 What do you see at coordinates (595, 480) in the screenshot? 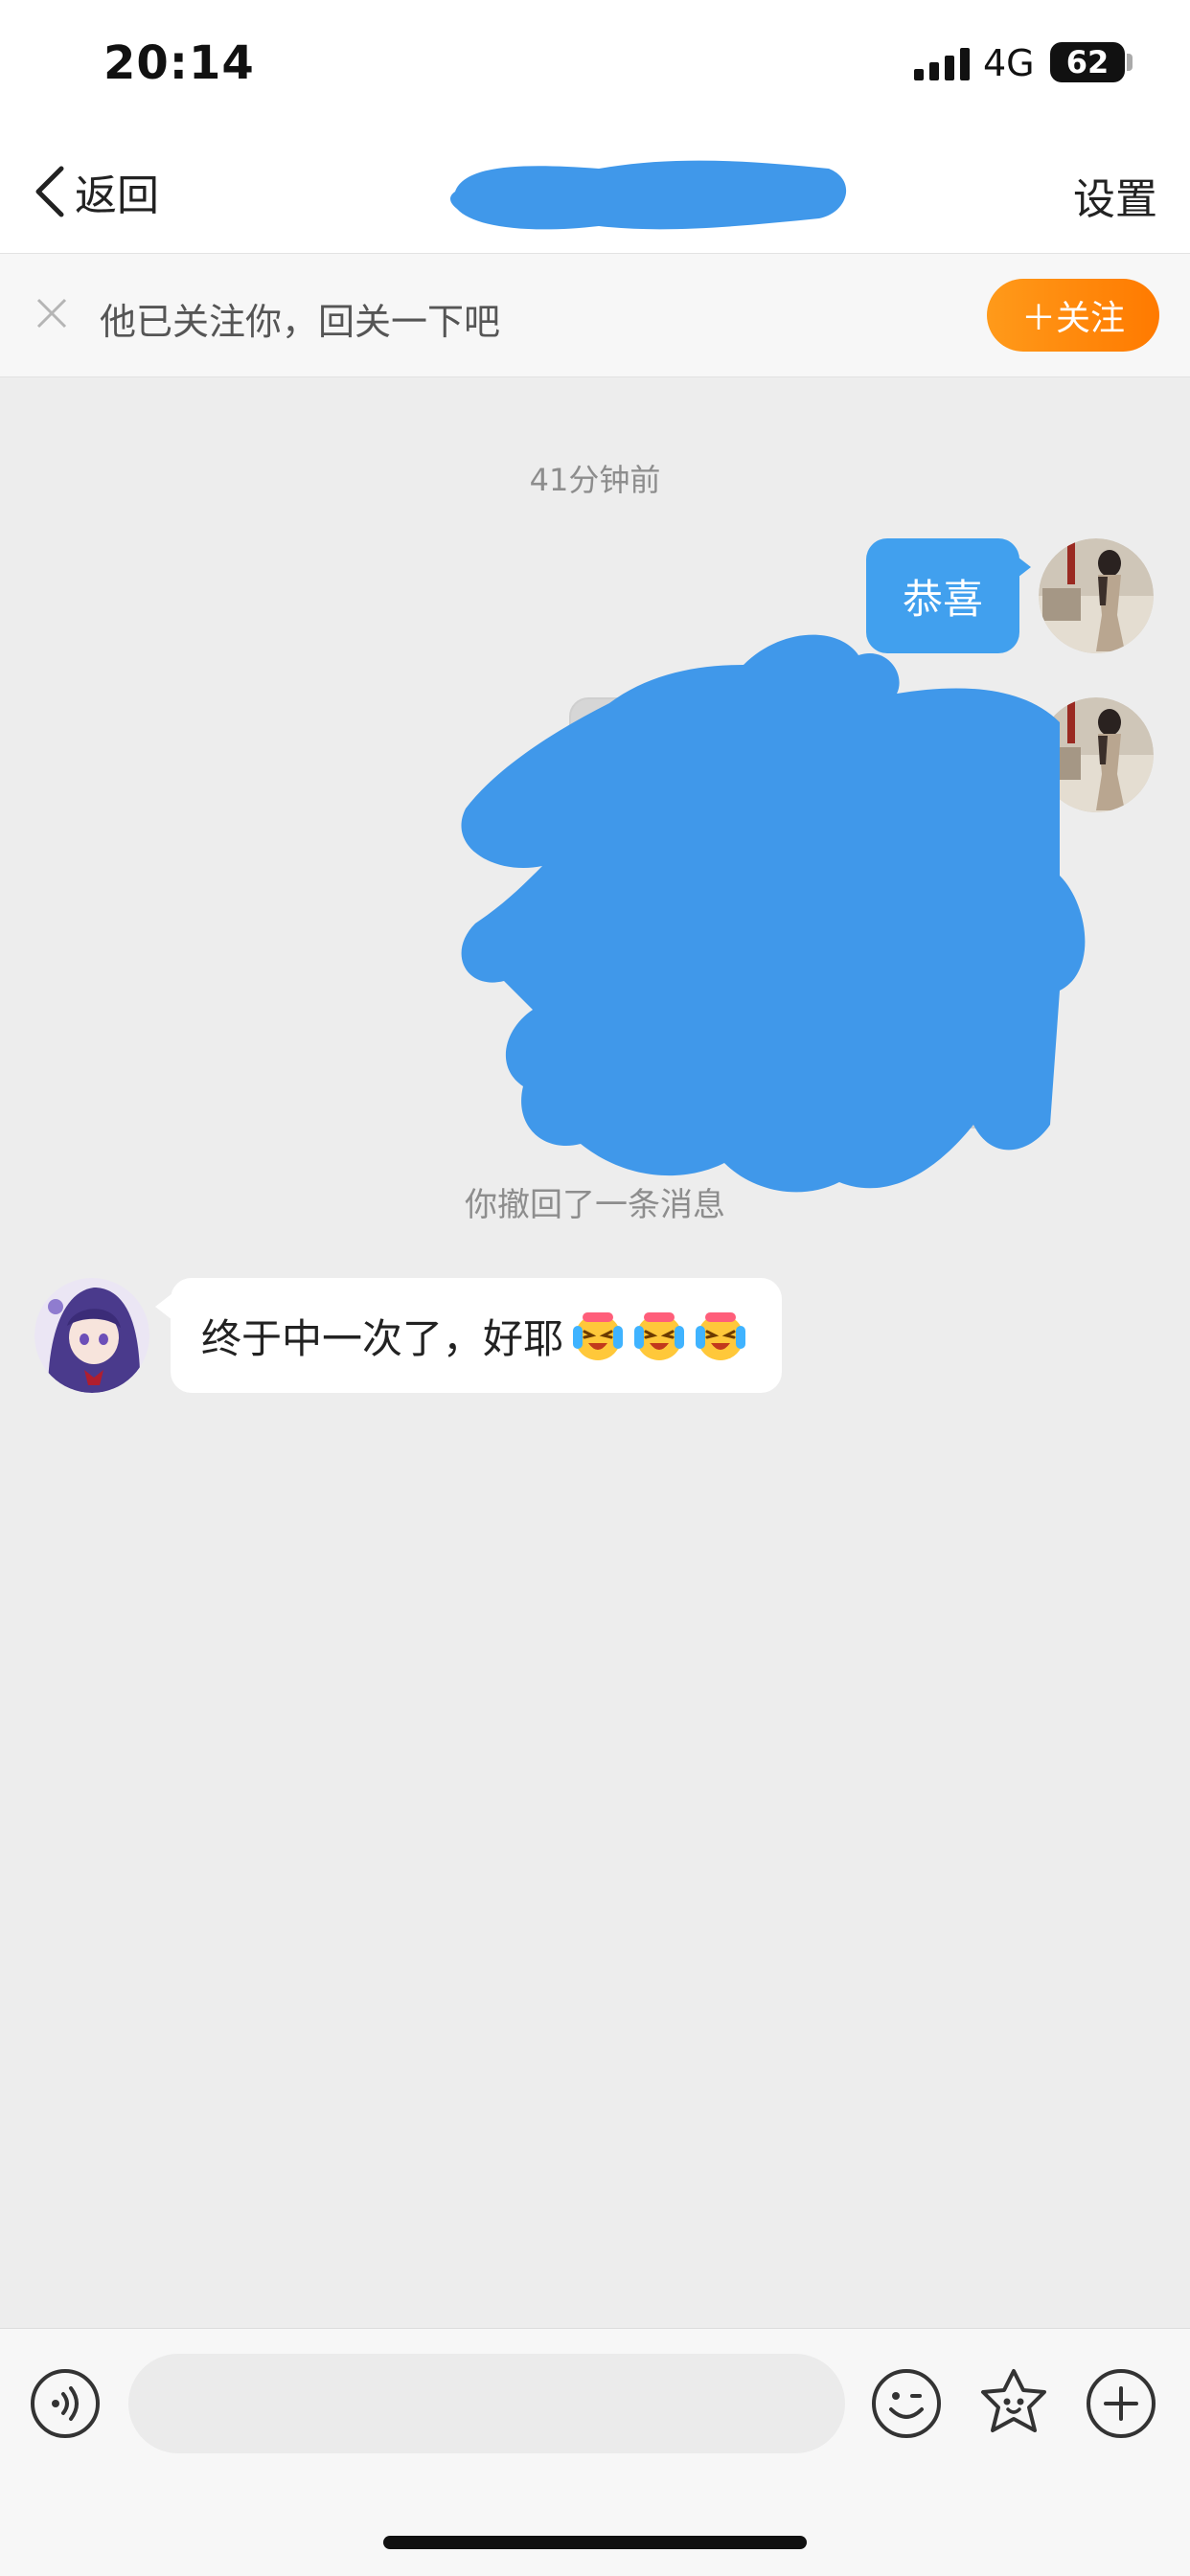
I see `message-timestamp: 41分钟前` at bounding box center [595, 480].